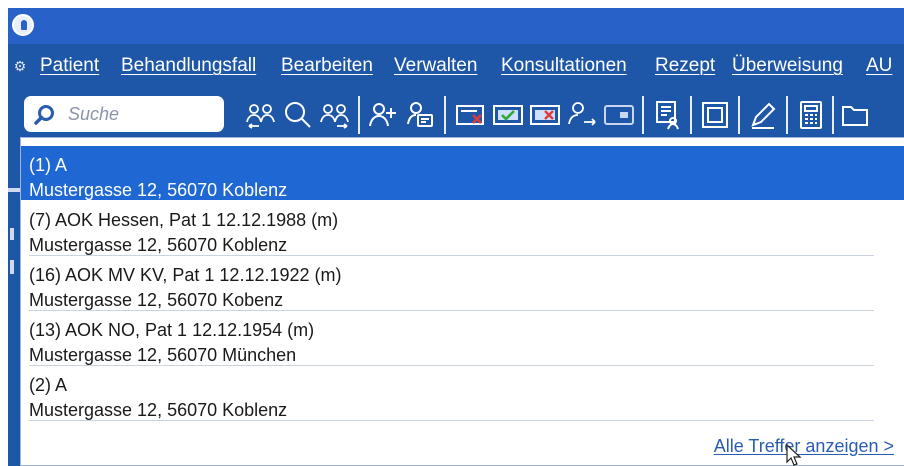  Describe the element at coordinates (619, 115) in the screenshot. I see `card-icon` at that location.